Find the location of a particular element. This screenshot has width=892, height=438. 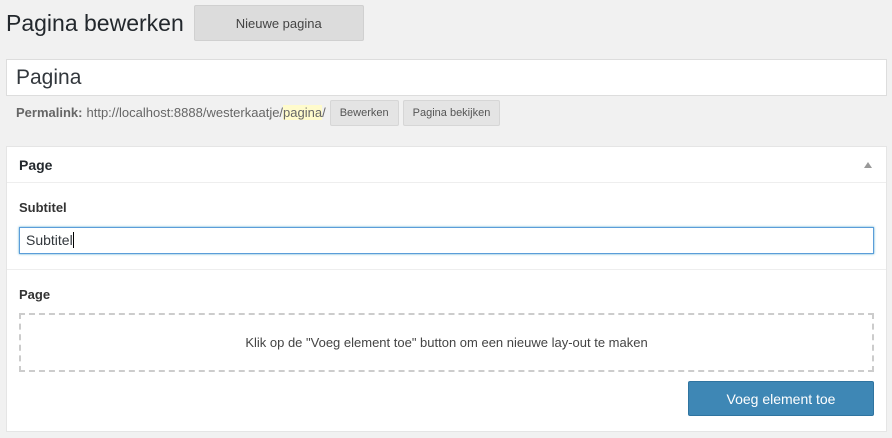

page-header: Pagina bewerken Nieuwe pagina is located at coordinates (185, 23).